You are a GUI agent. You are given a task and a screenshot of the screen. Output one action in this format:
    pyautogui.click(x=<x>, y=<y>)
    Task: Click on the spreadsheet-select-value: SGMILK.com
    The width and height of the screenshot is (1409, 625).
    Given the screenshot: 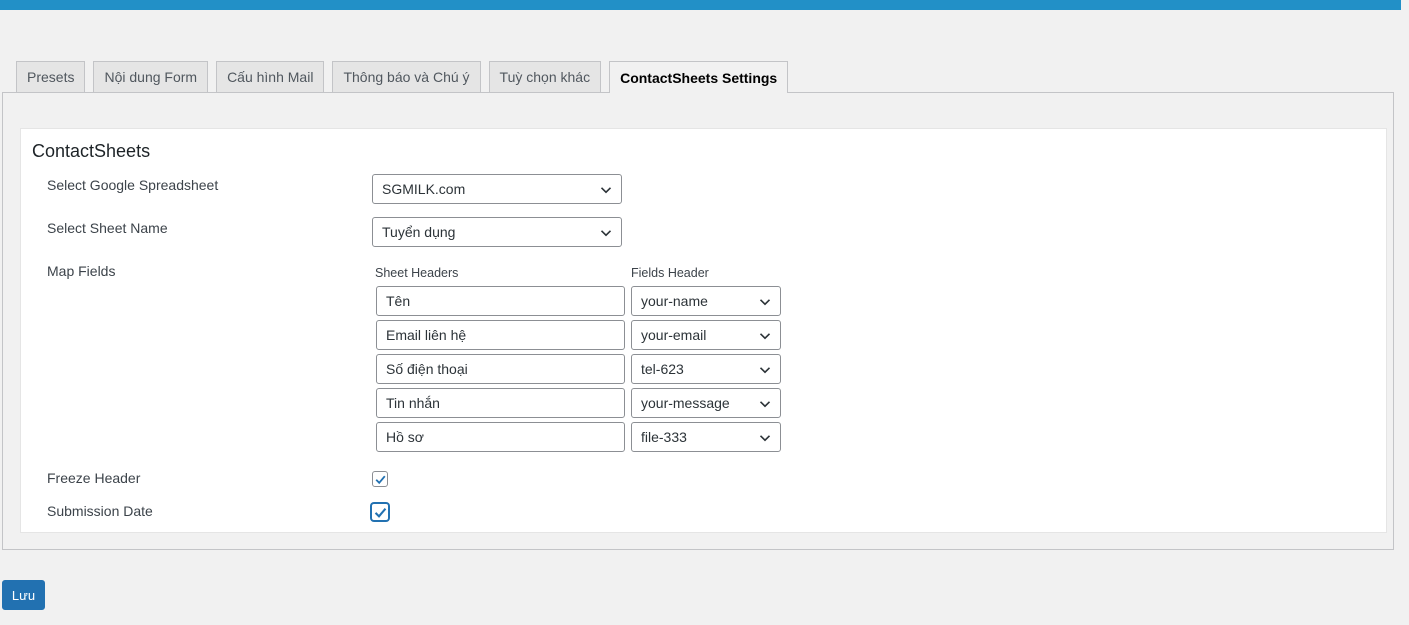 What is the action you would take?
    pyautogui.click(x=424, y=189)
    